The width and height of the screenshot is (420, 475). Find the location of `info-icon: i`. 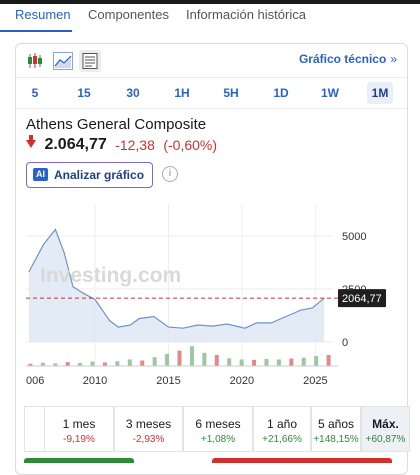

info-icon: i is located at coordinates (170, 174).